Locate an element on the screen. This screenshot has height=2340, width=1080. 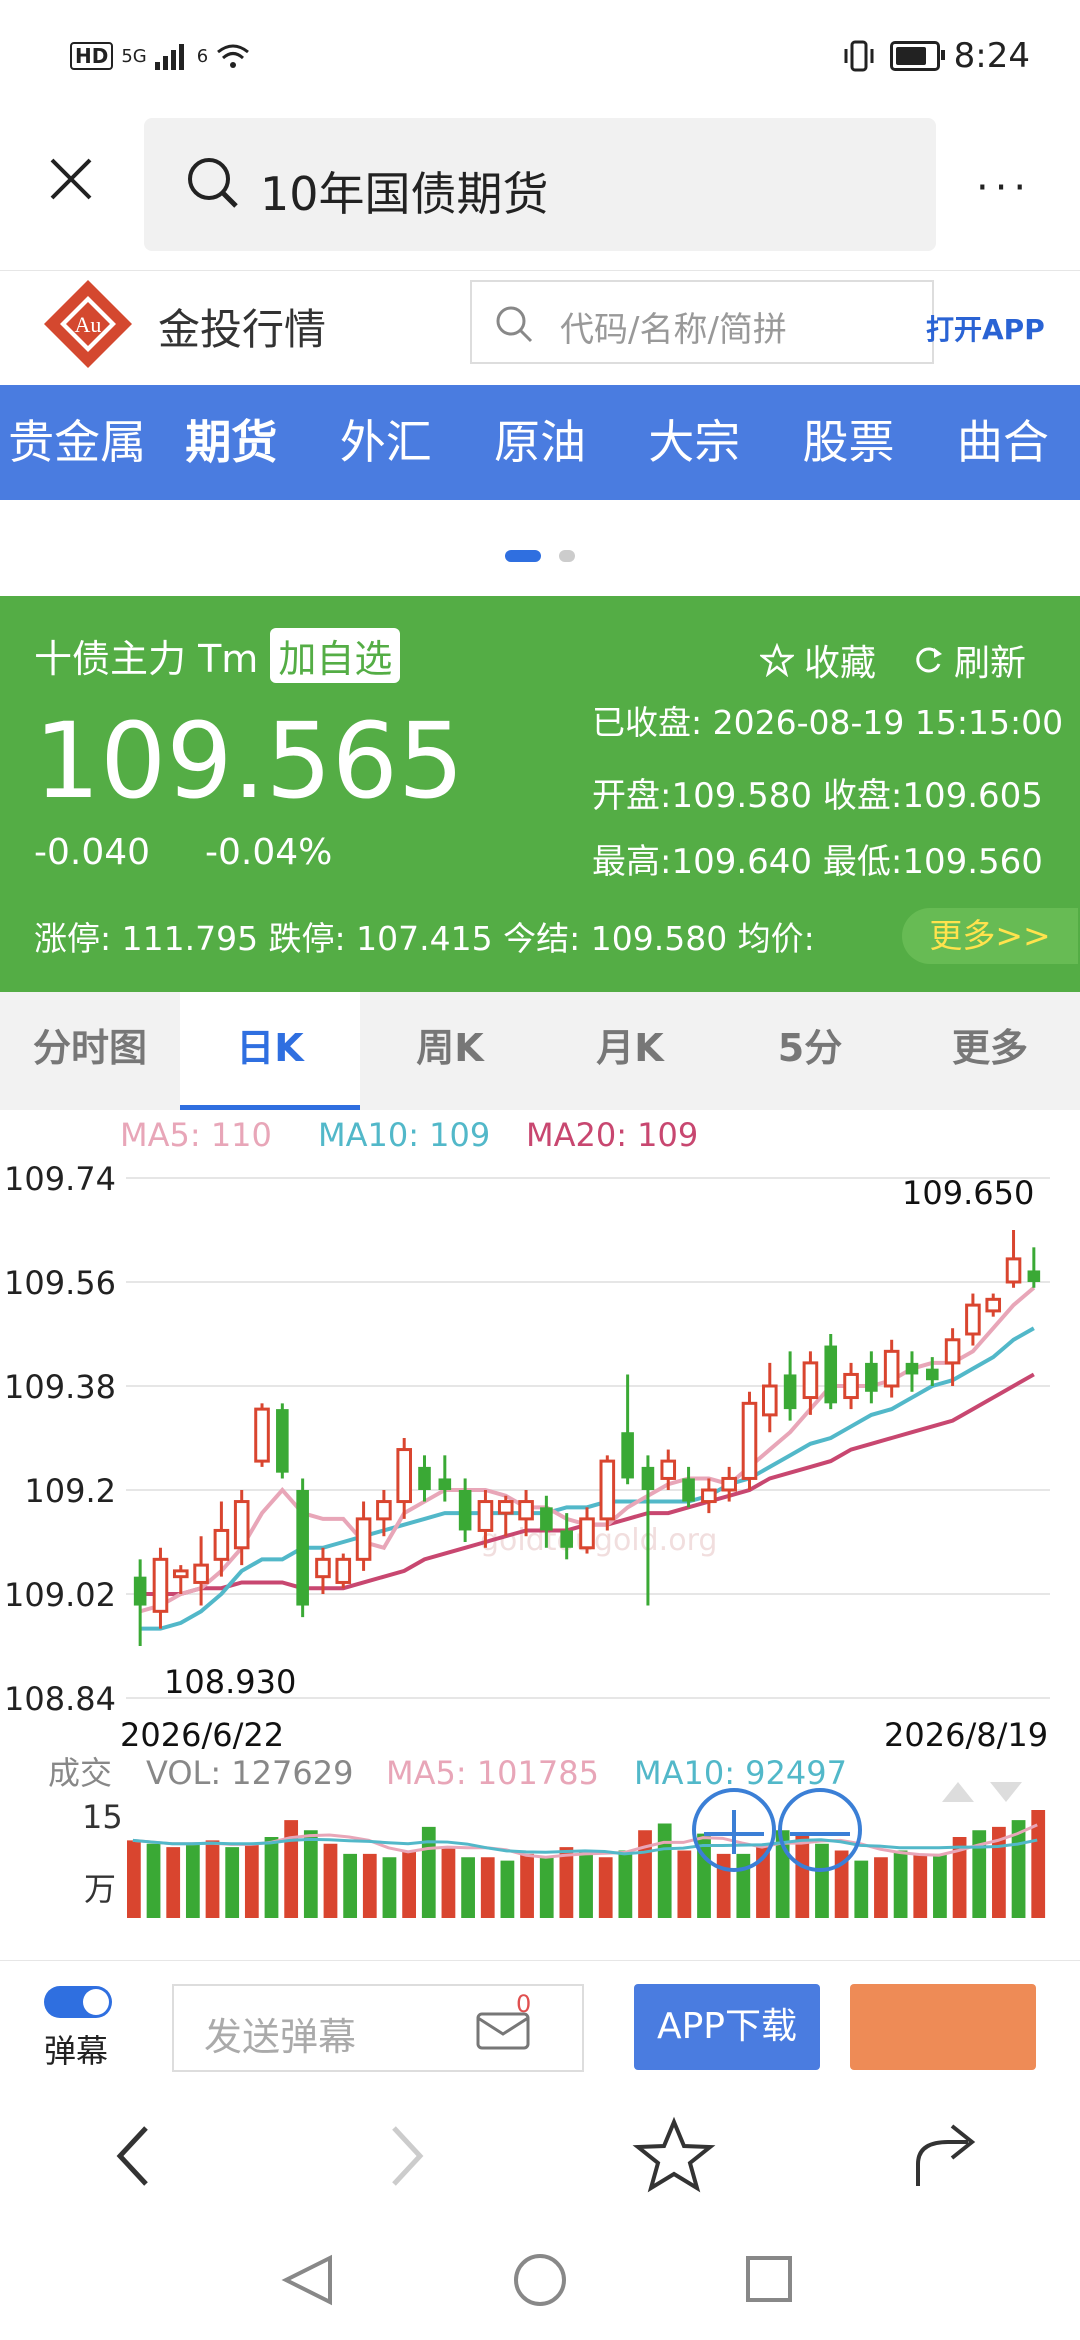
tab-intraday: 分时图 is located at coordinates (90, 1051).